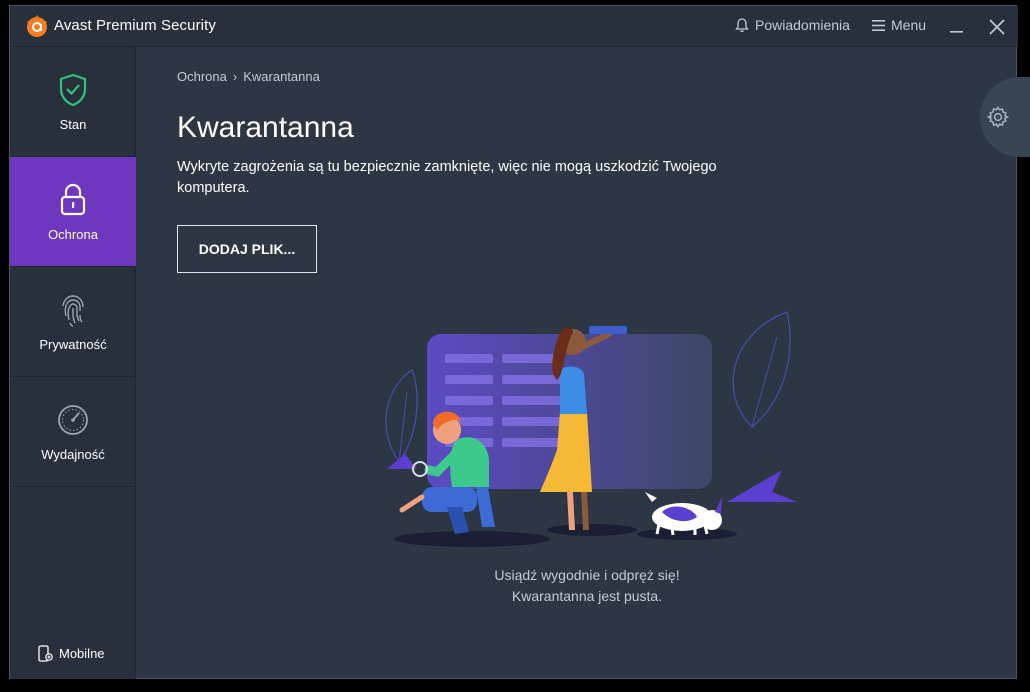  I want to click on mobile-link: Mobilne, so click(71, 653).